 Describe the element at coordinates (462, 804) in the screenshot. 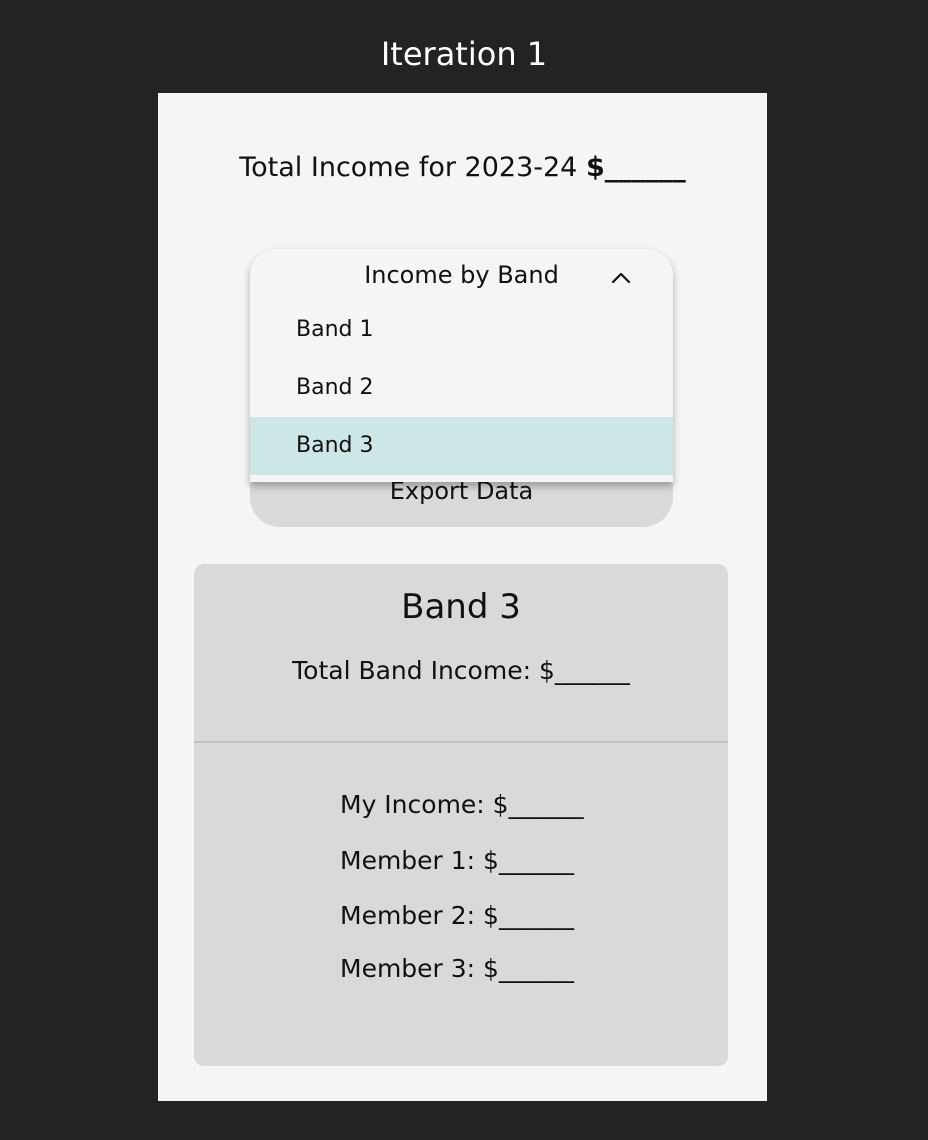

I see `my-income-line: My Income: $______` at that location.